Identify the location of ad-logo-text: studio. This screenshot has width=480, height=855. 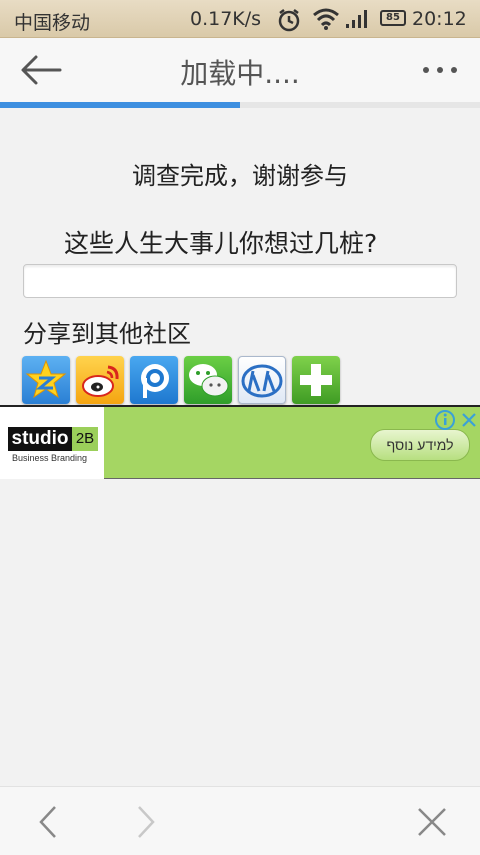
(40, 439).